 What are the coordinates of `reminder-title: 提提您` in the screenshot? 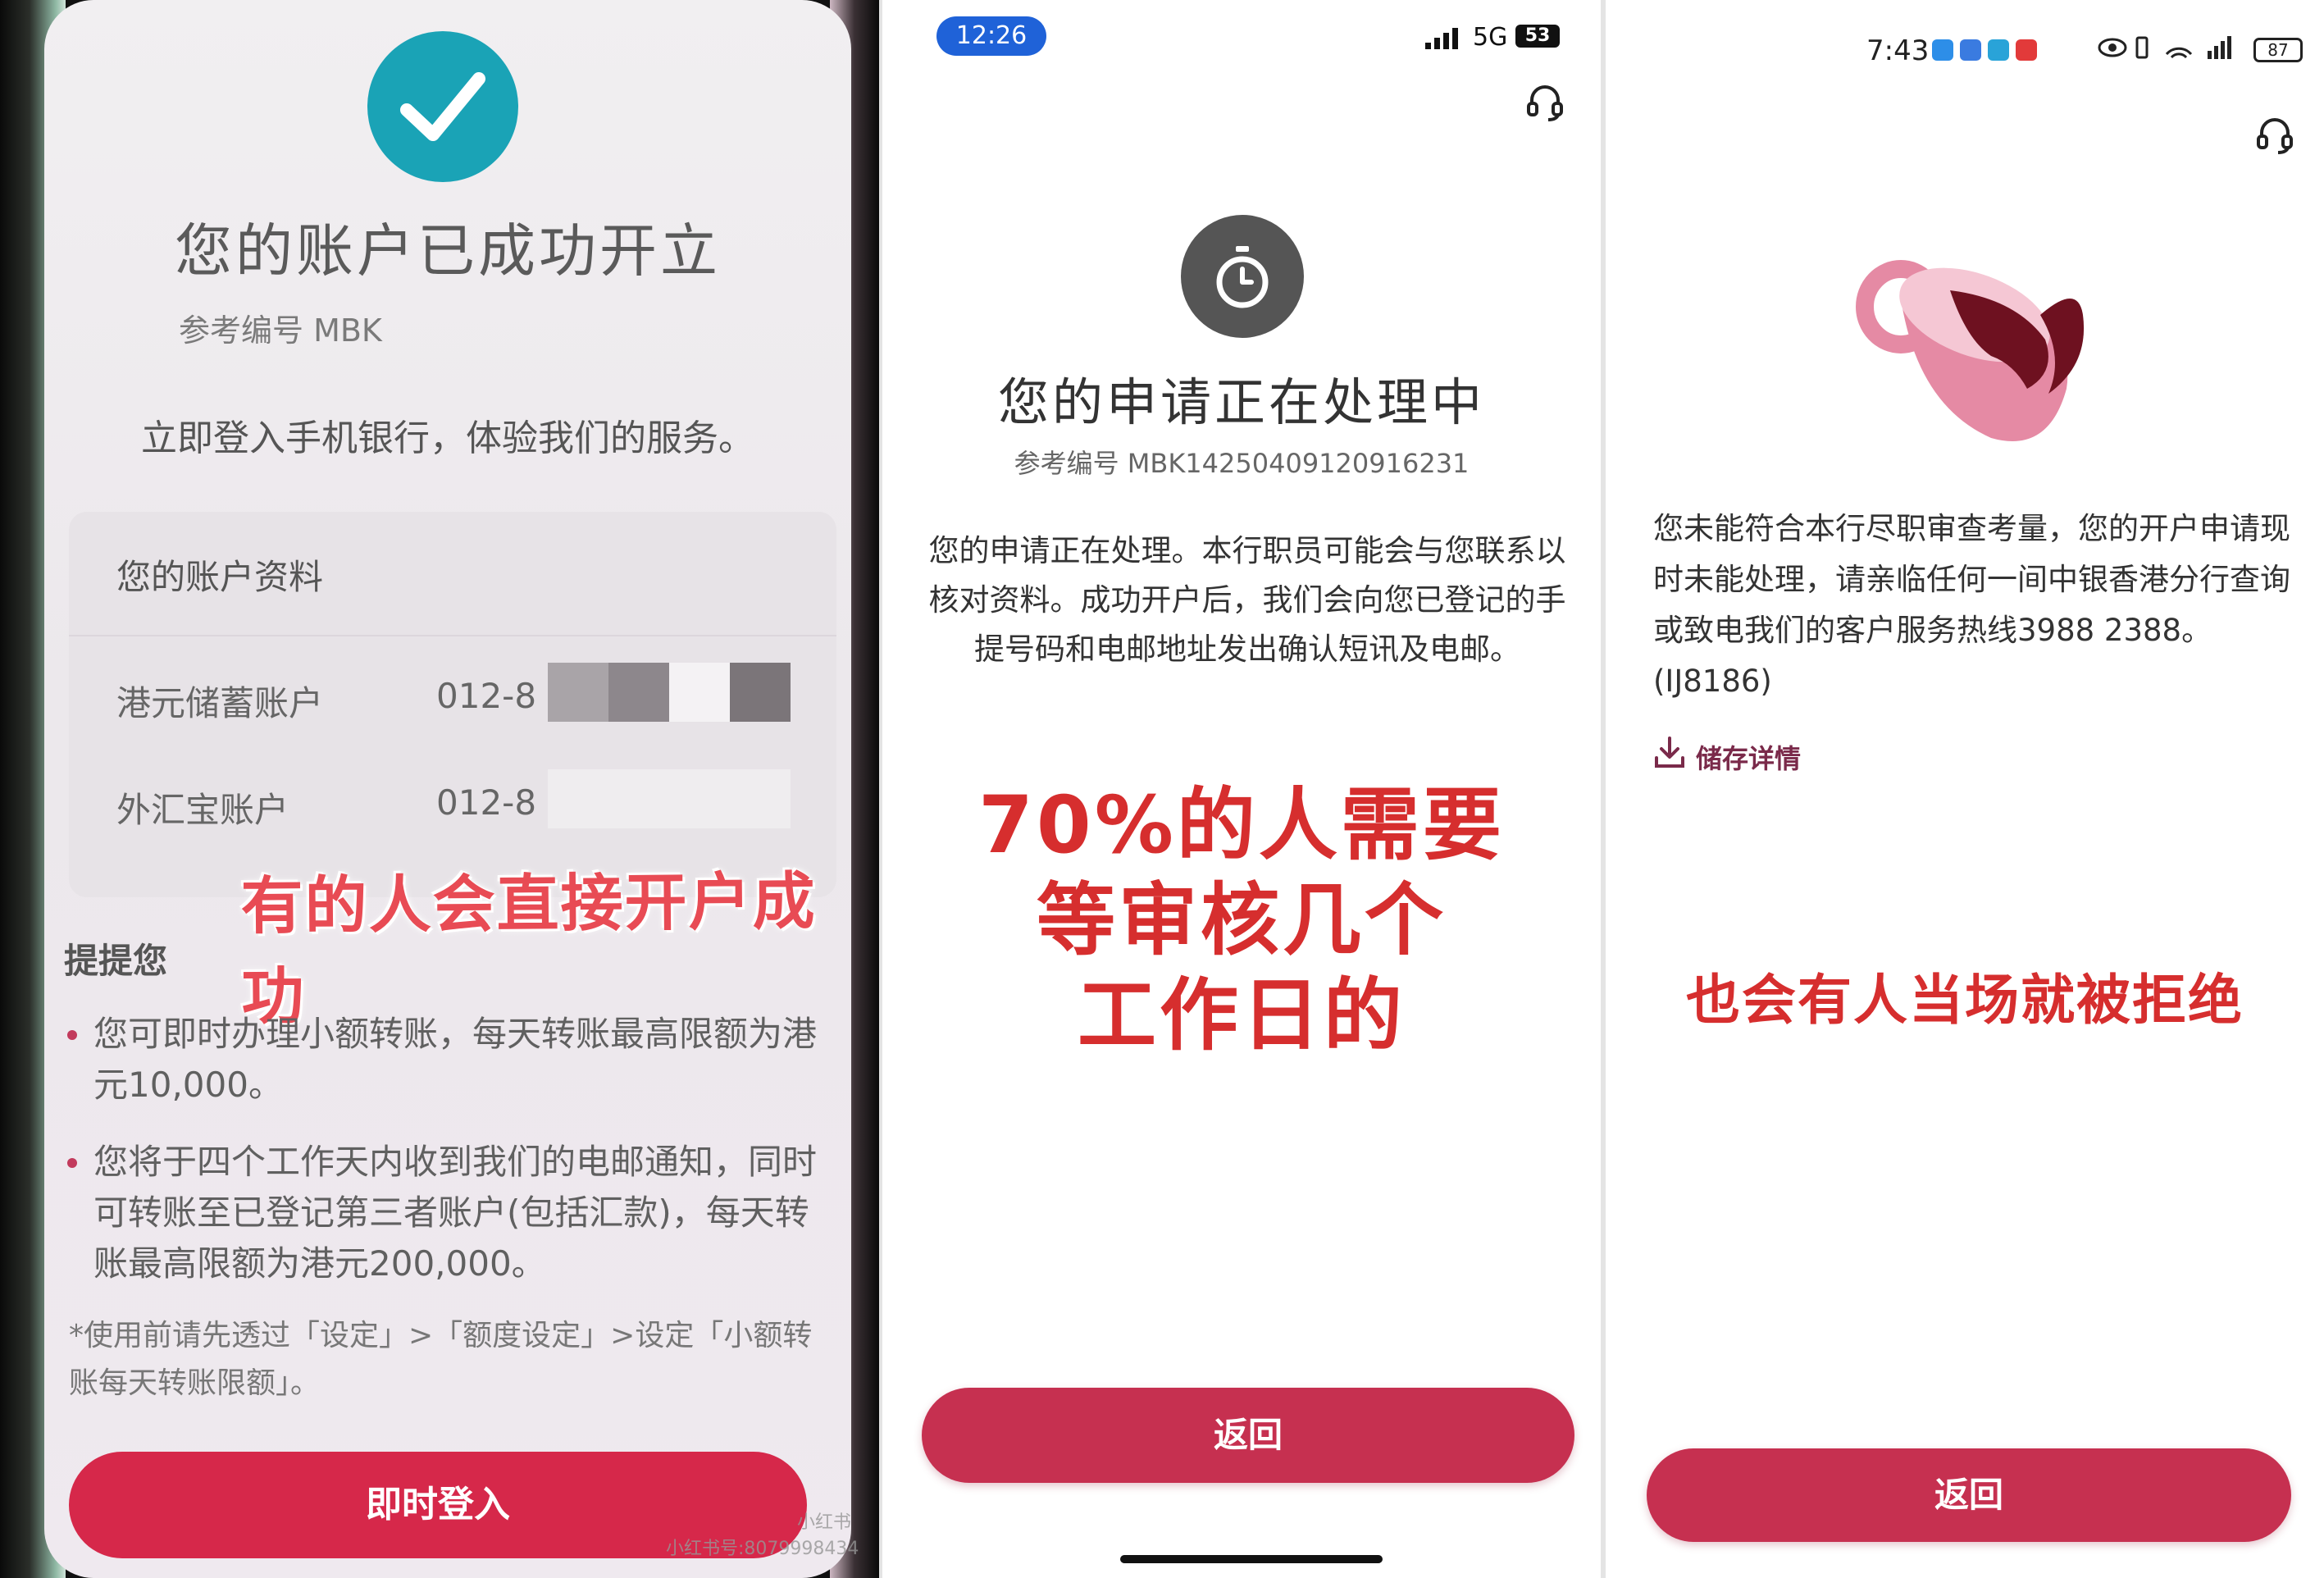 It's located at (116, 961).